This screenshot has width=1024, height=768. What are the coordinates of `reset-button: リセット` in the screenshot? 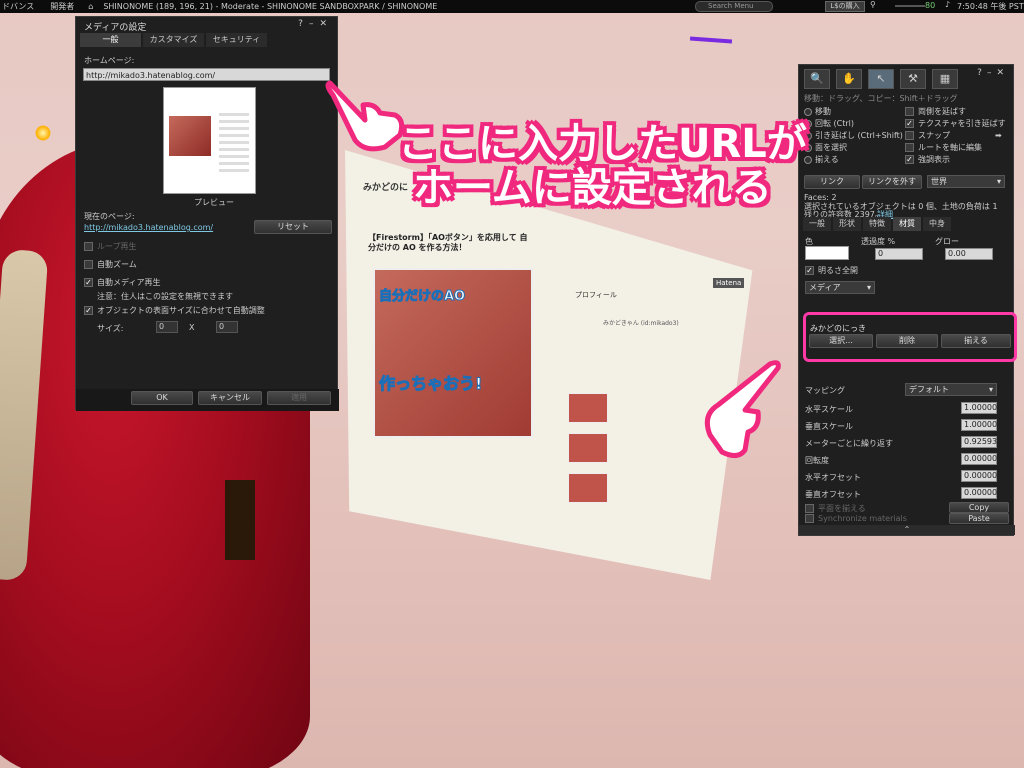 It's located at (293, 227).